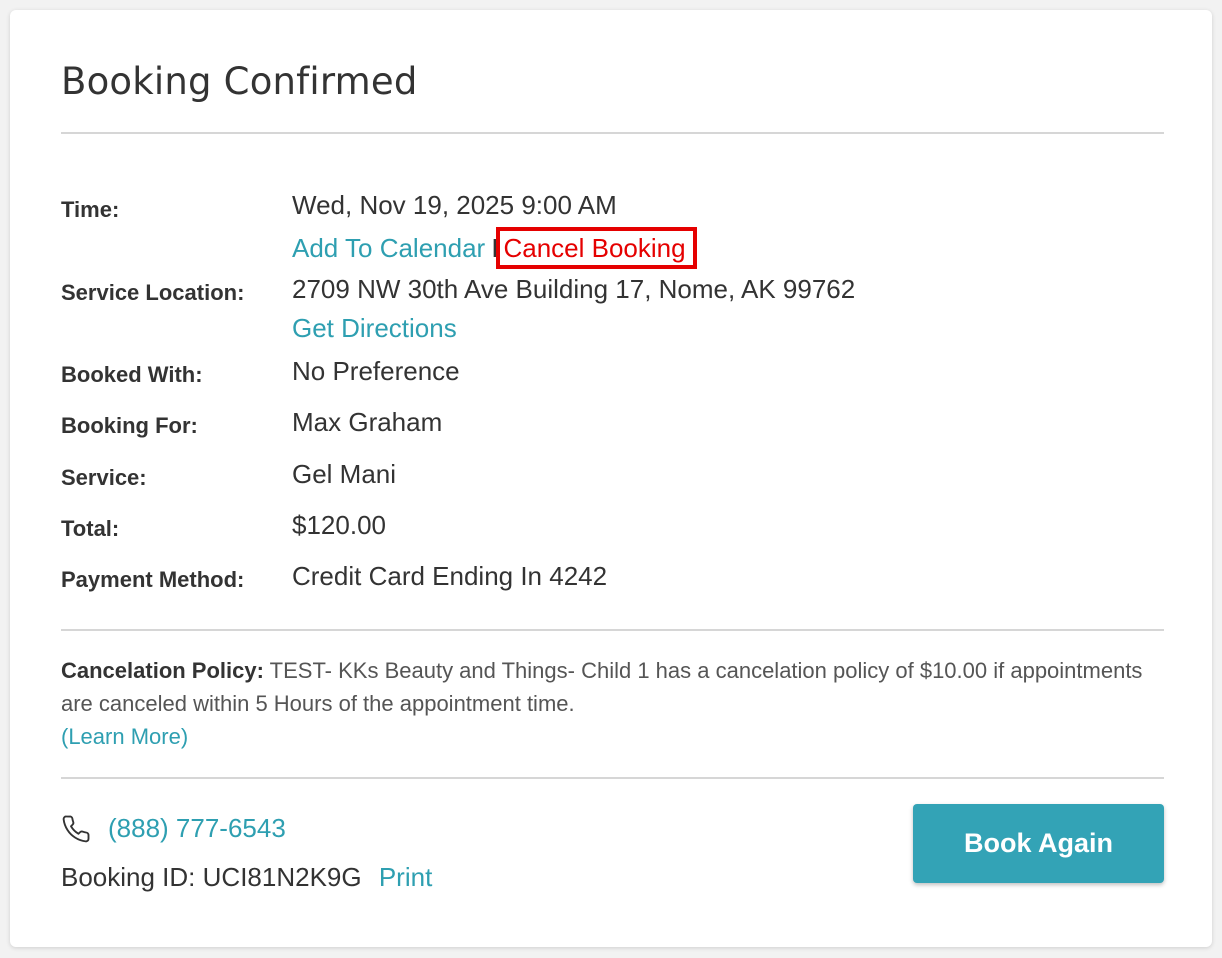  I want to click on booking-id-row: Booking ID: UCI81N2K9G Print, so click(246, 877).